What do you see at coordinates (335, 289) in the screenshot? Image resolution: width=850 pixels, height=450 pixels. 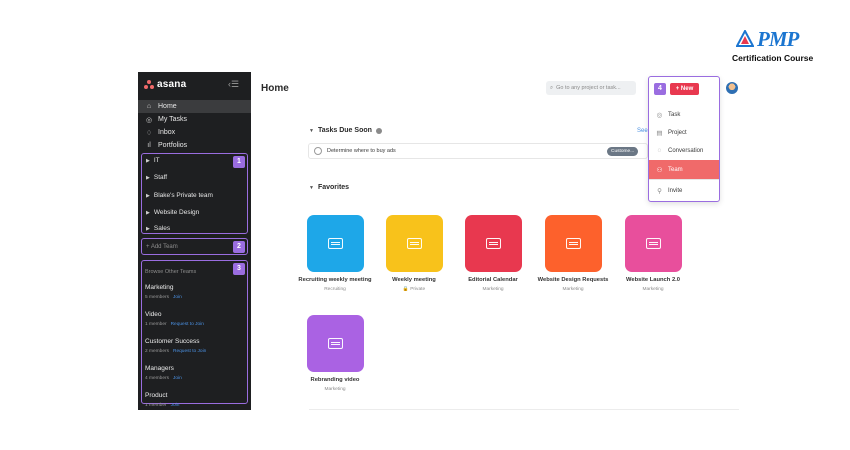 I see `project-team: Recruiting` at bounding box center [335, 289].